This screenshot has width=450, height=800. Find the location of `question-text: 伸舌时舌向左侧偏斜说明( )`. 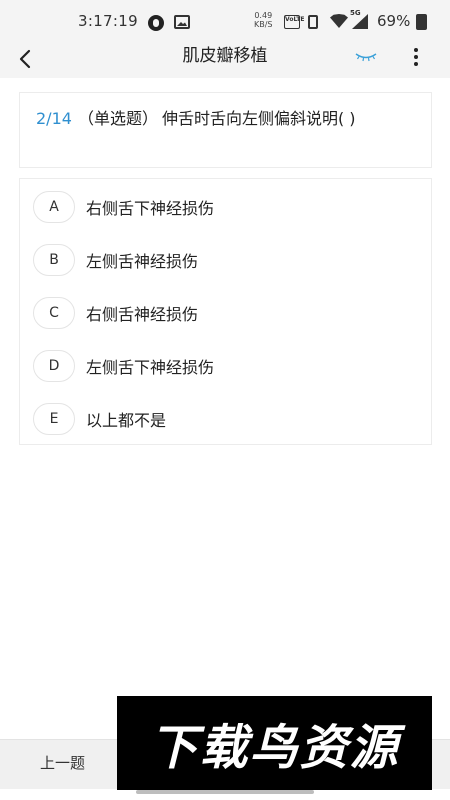

question-text: 伸舌时舌向左侧偏斜说明( ) is located at coordinates (258, 118).